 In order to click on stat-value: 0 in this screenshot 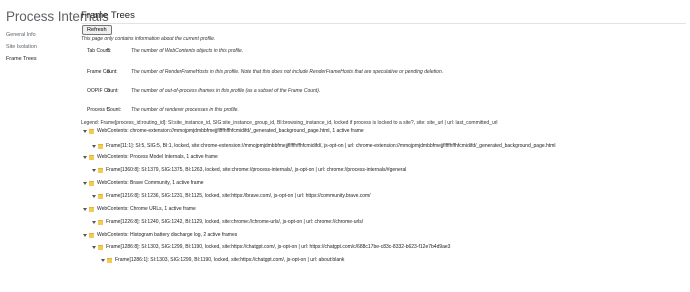, I will do `click(108, 91)`.